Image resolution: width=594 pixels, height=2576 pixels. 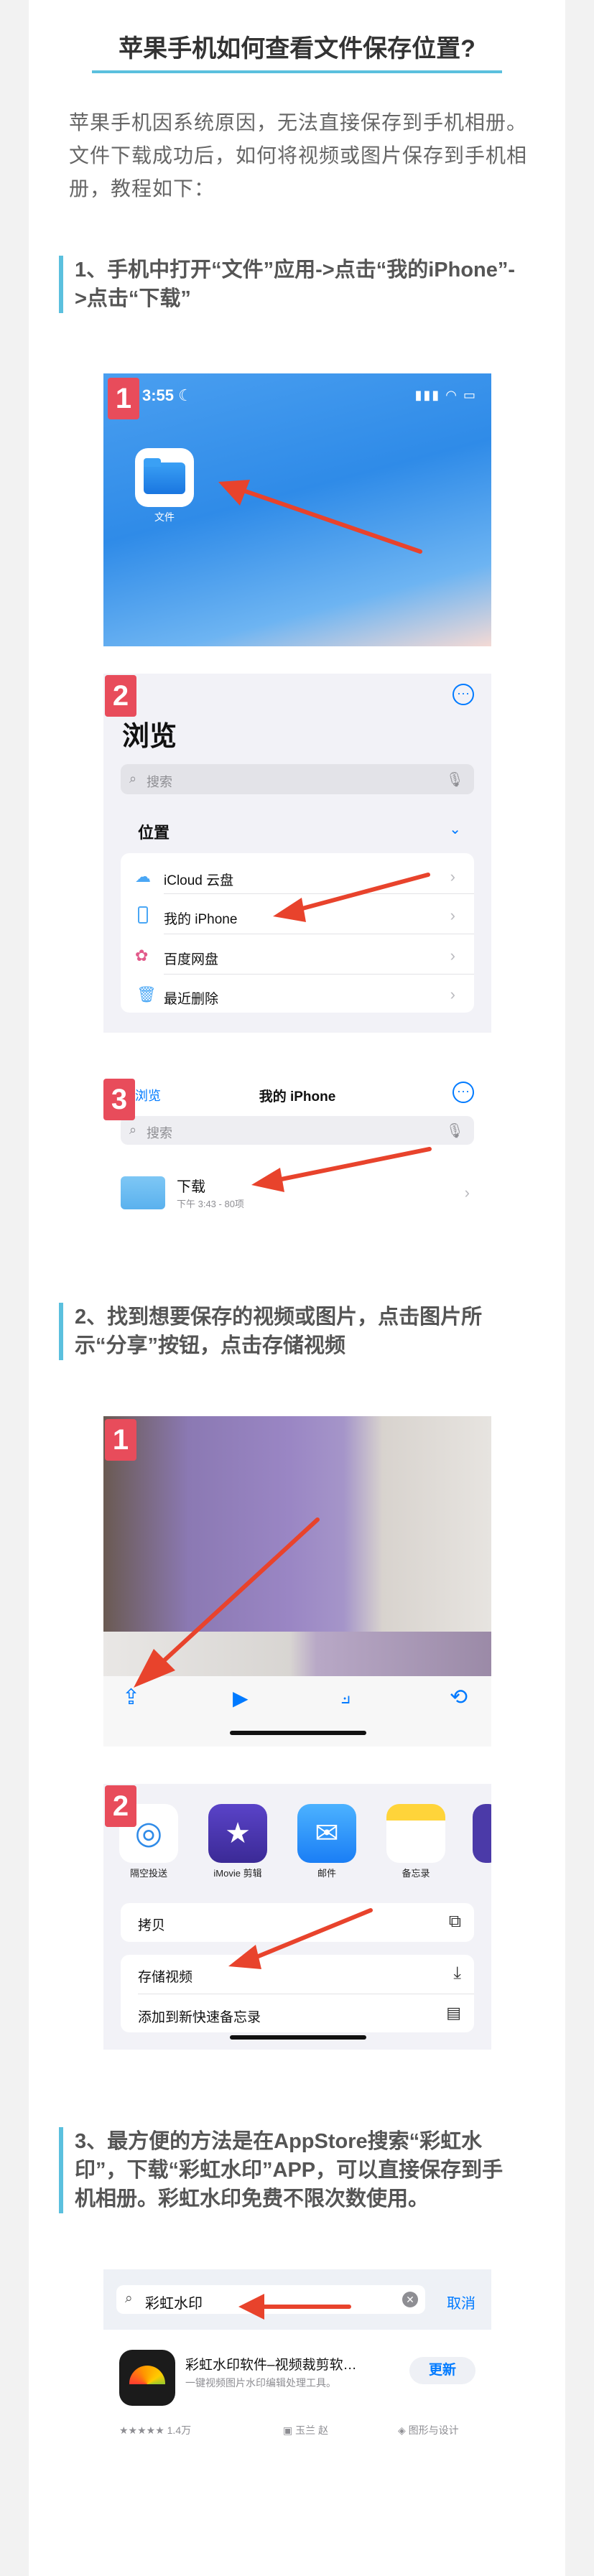 I want to click on folder-icon, so click(x=164, y=478).